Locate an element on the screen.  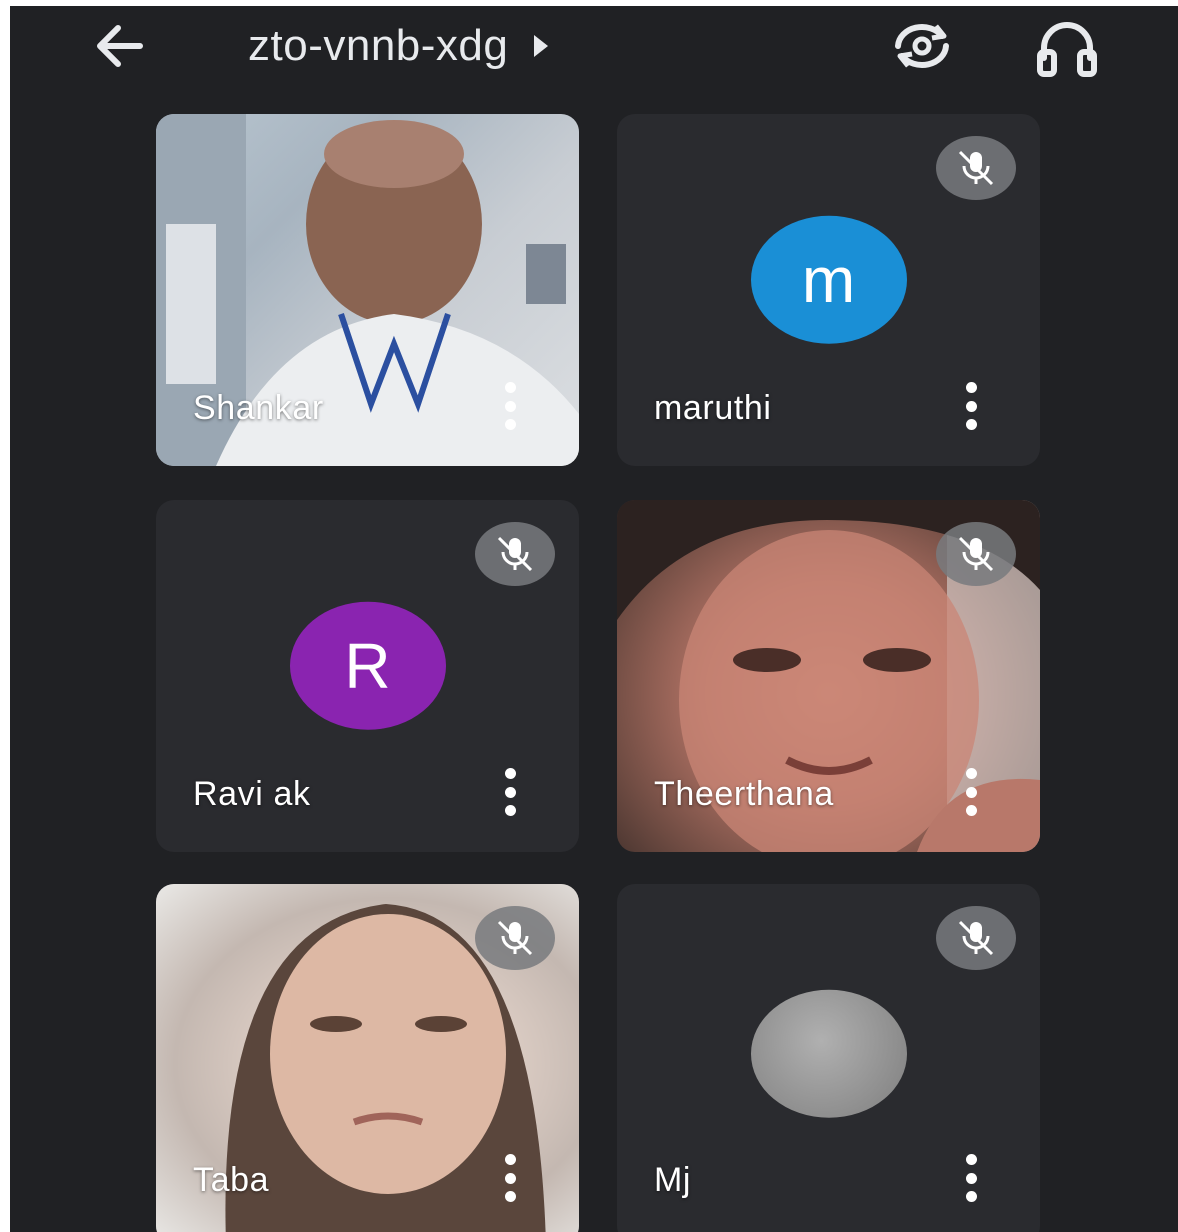
participant-name: Ravi ak is located at coordinates (252, 794).